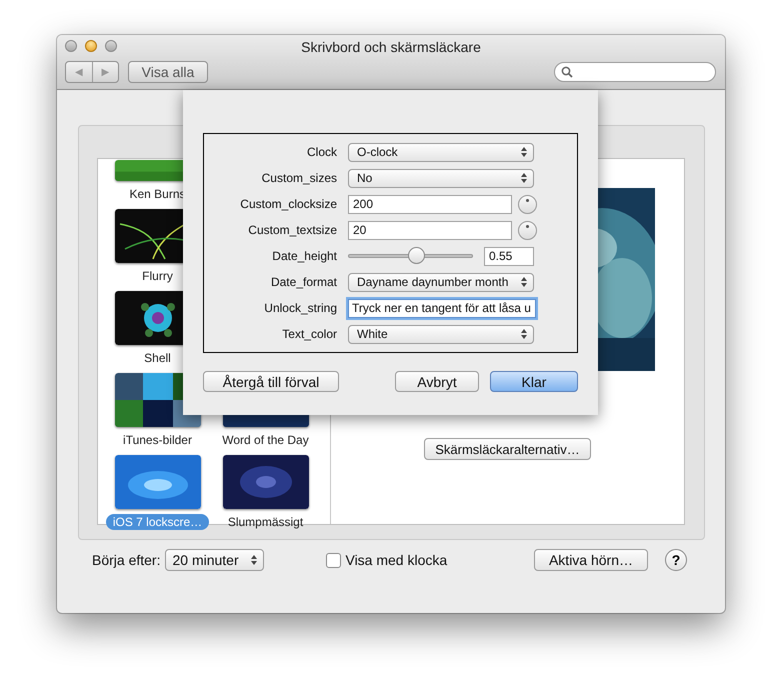 This screenshot has width=782, height=693. What do you see at coordinates (304, 282) in the screenshot?
I see `option-label: Date_format` at bounding box center [304, 282].